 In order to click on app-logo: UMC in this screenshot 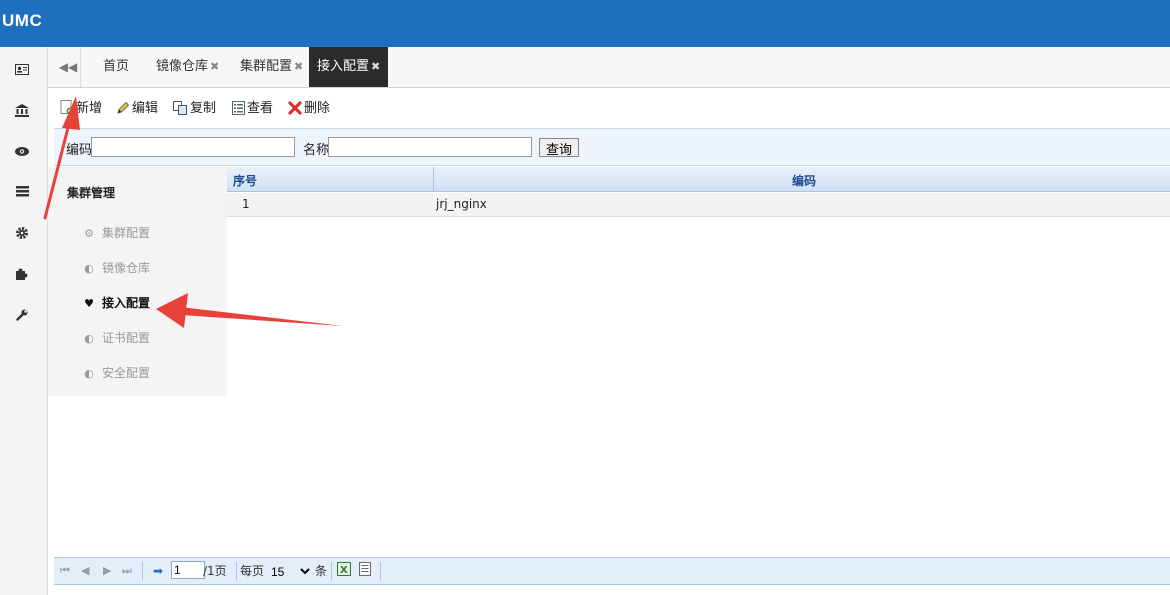, I will do `click(22, 20)`.